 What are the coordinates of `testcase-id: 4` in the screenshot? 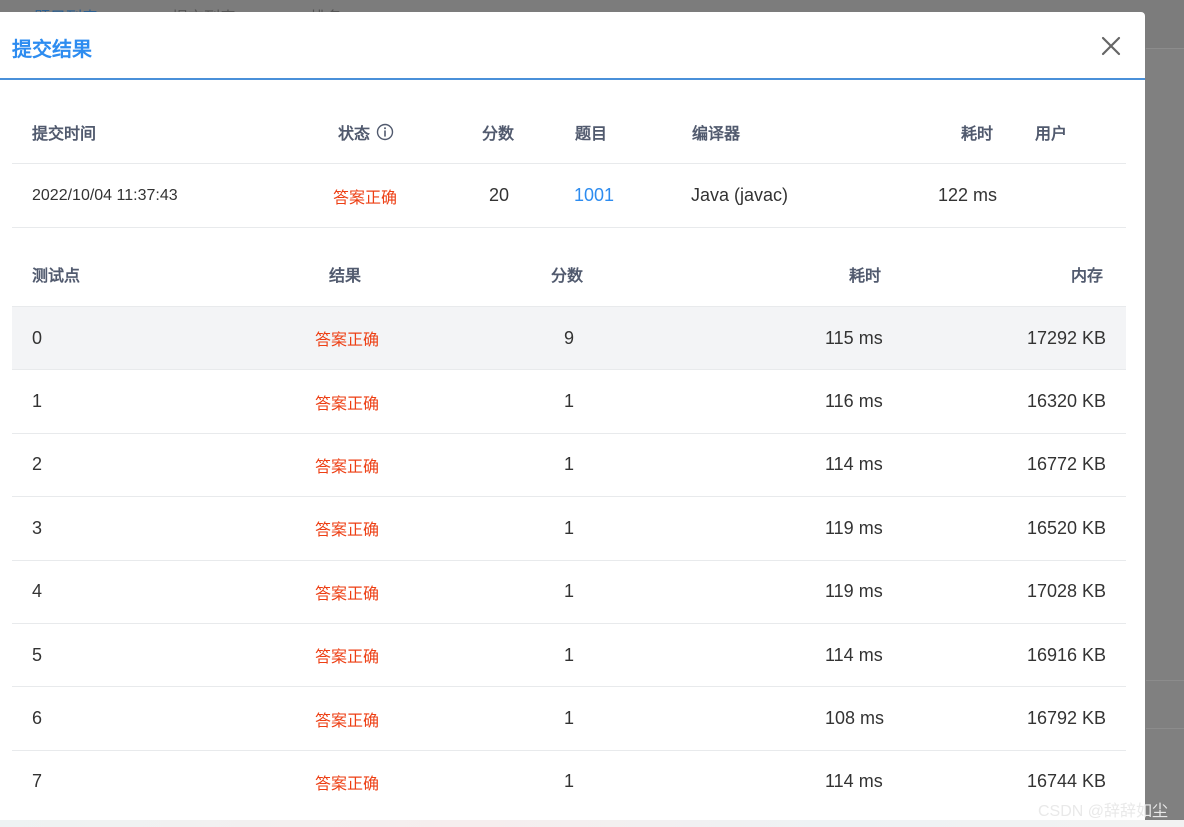 It's located at (37, 591).